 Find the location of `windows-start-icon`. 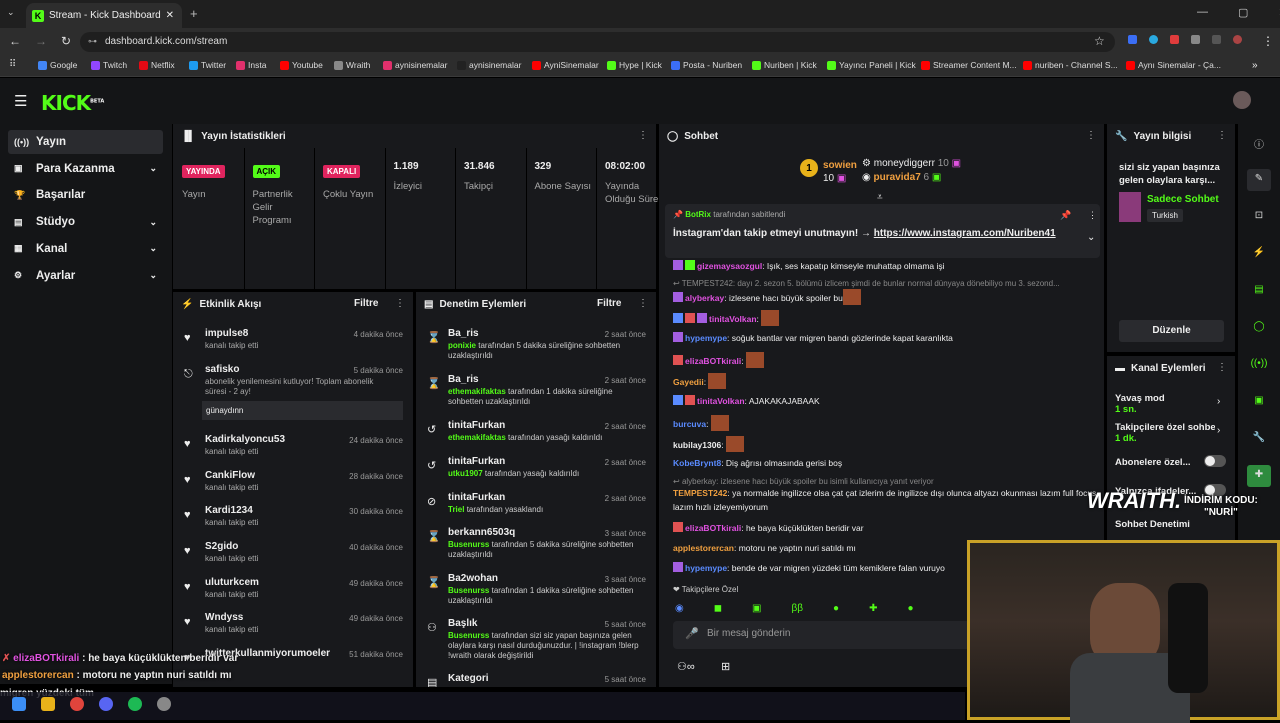

windows-start-icon is located at coordinates (19, 704).